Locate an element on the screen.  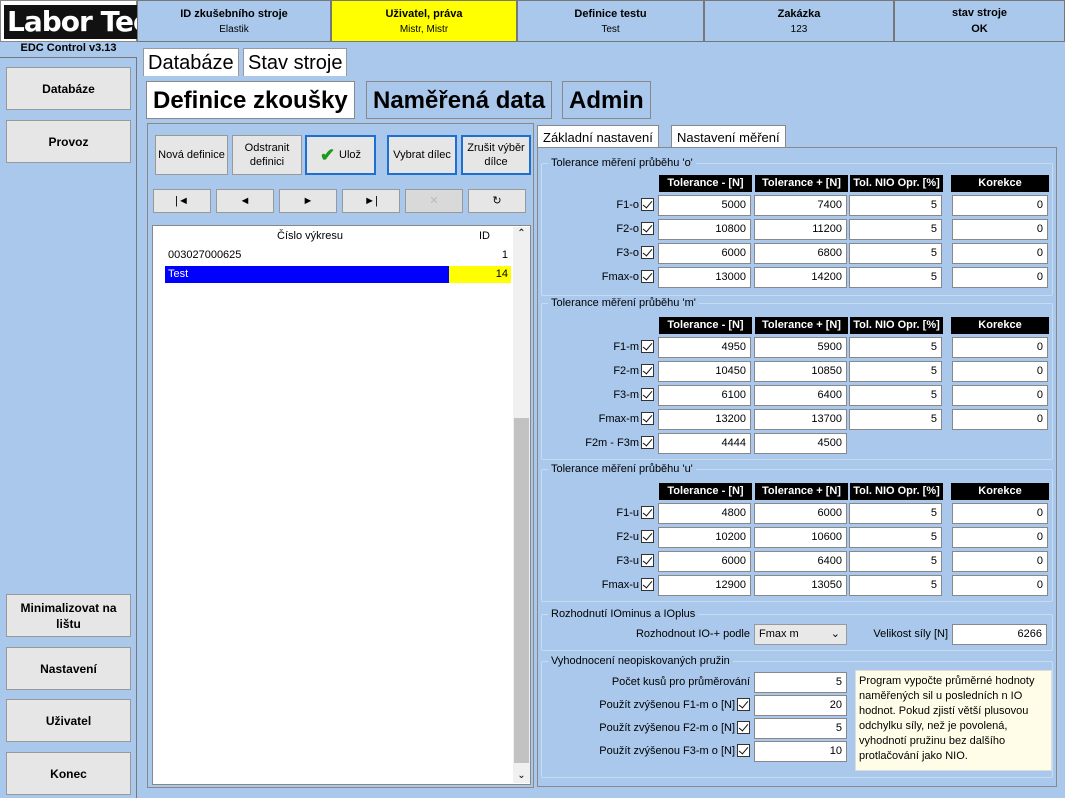
scroll-thumb is located at coordinates (521, 590).